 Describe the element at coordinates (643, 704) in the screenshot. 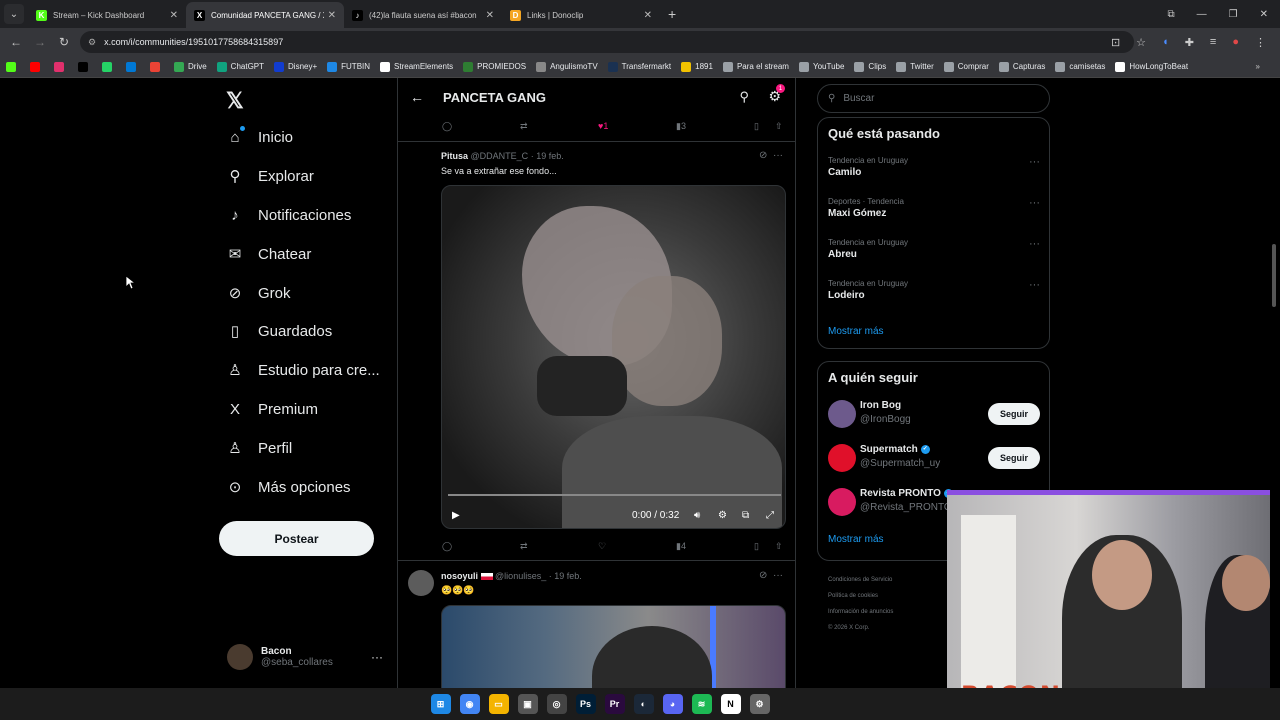

I see `steam-icon: ◐` at that location.